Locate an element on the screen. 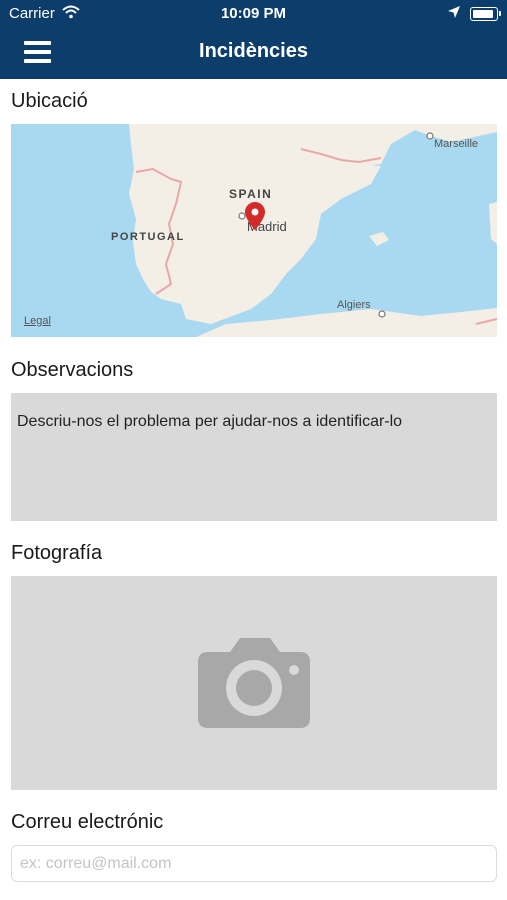 The width and height of the screenshot is (507, 900). email-label: Correu electrónic is located at coordinates (87, 822).